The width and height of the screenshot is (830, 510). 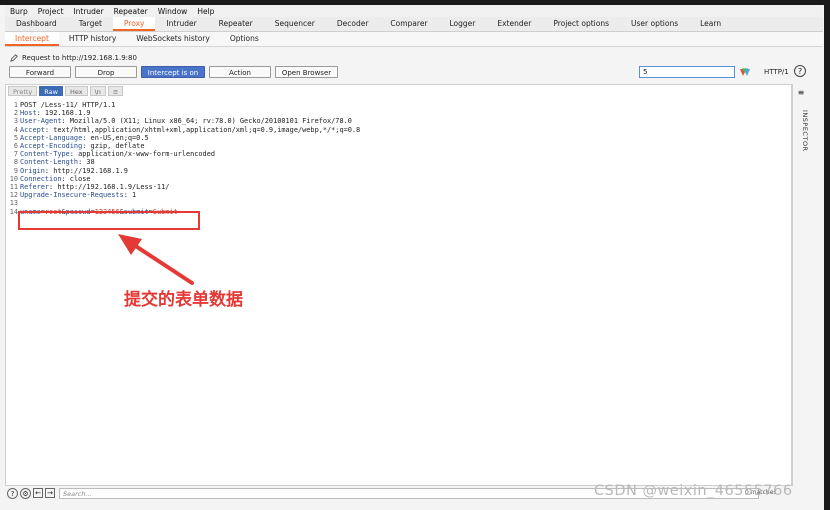 What do you see at coordinates (710, 24) in the screenshot?
I see `tab-learn: Learn` at bounding box center [710, 24].